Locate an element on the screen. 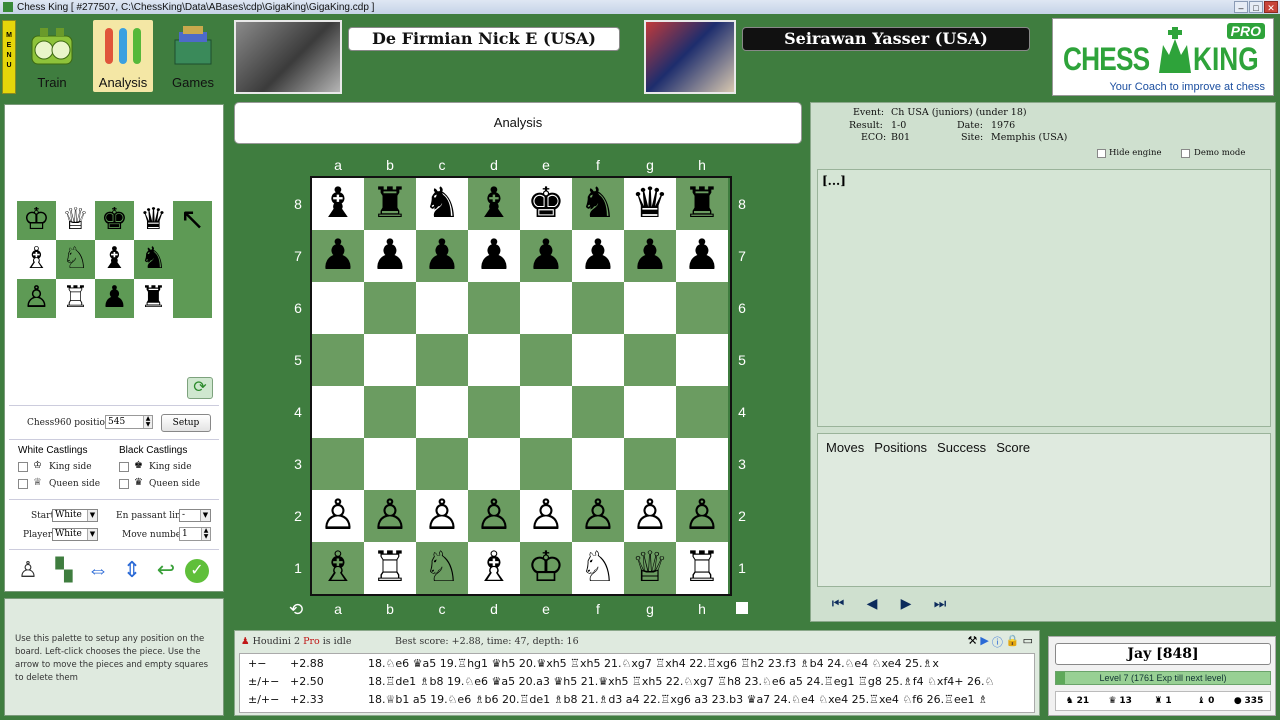 This screenshot has width=1280, height=720. confirm-icon: ✓ is located at coordinates (197, 571).